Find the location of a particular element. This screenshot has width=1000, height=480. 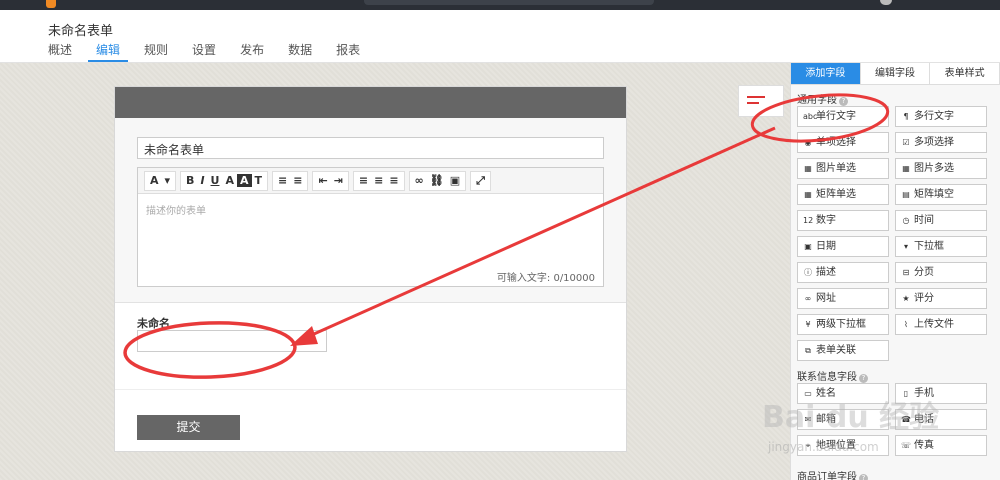

section-common-fields: 通用字段? is located at coordinates (822, 98).